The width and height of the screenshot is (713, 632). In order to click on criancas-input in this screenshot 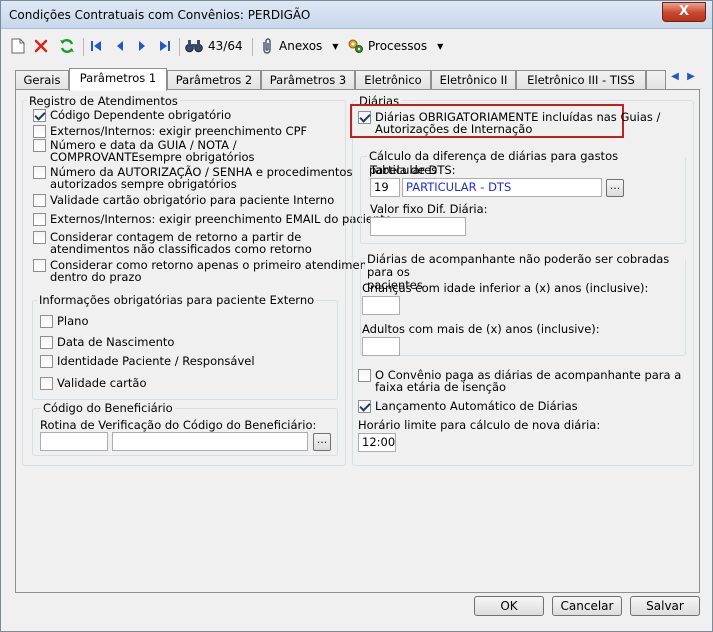, I will do `click(381, 305)`.